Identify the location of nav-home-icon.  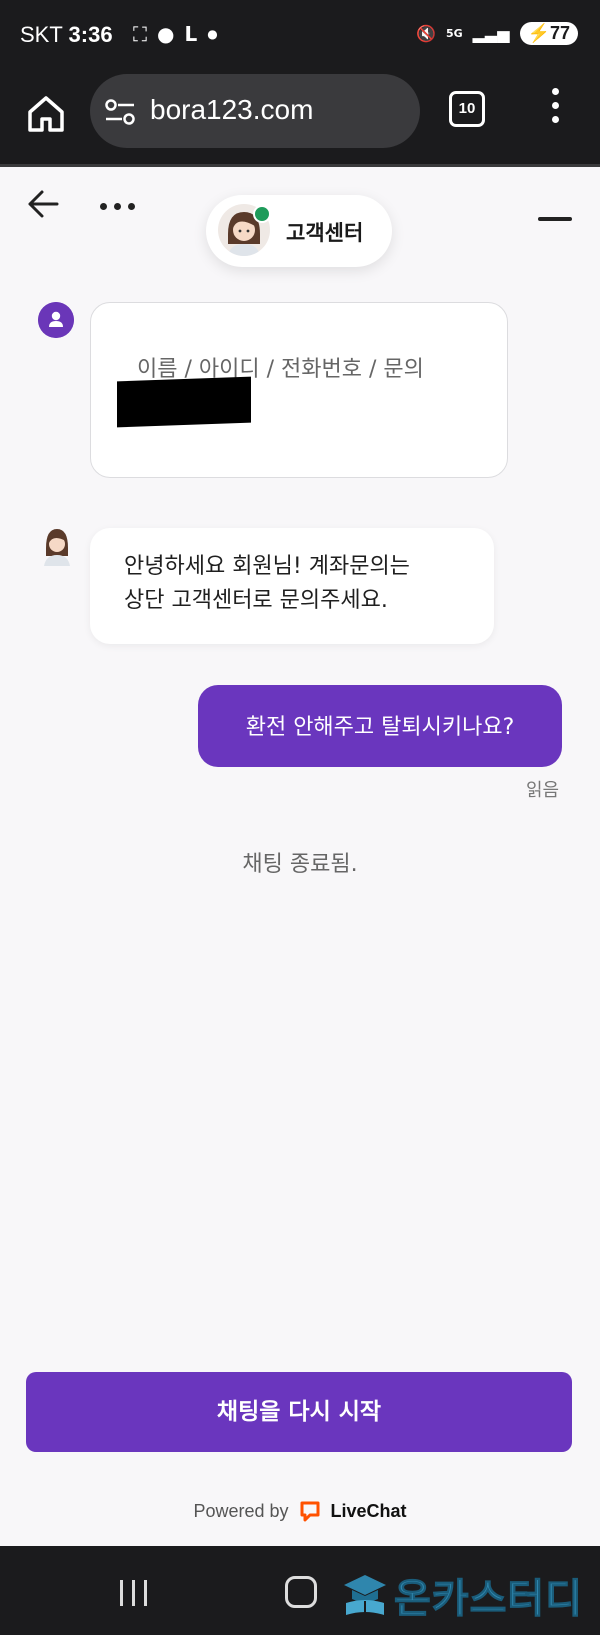
(301, 1592).